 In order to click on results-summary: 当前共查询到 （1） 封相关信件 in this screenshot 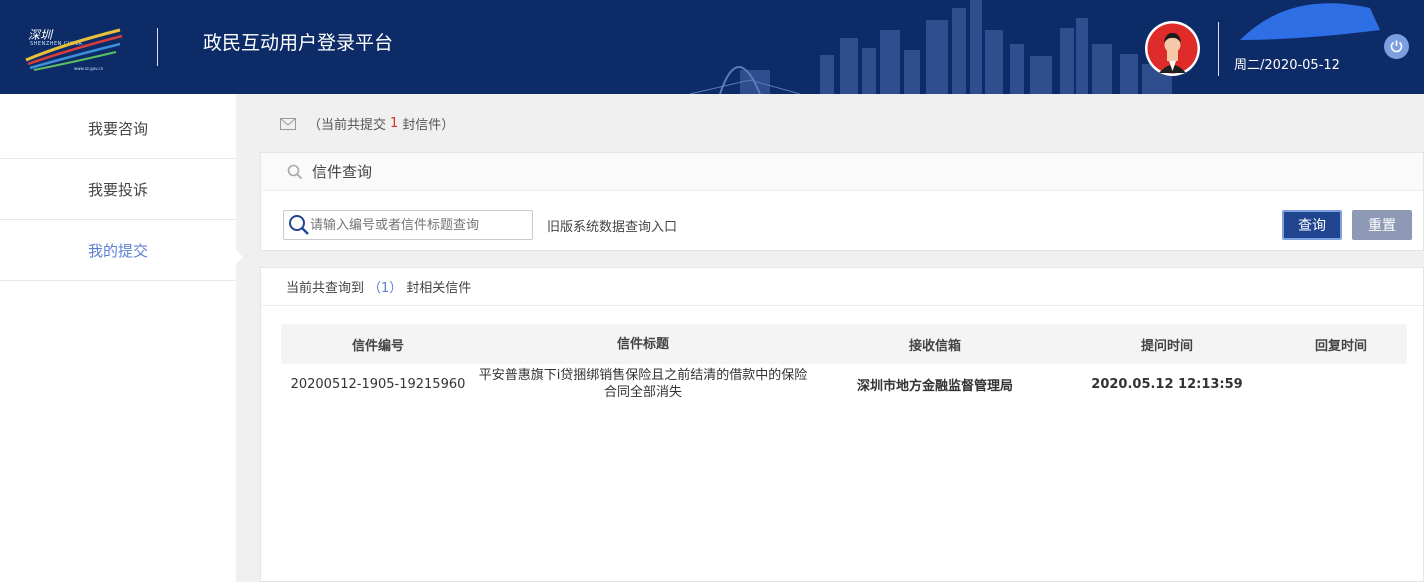, I will do `click(842, 287)`.